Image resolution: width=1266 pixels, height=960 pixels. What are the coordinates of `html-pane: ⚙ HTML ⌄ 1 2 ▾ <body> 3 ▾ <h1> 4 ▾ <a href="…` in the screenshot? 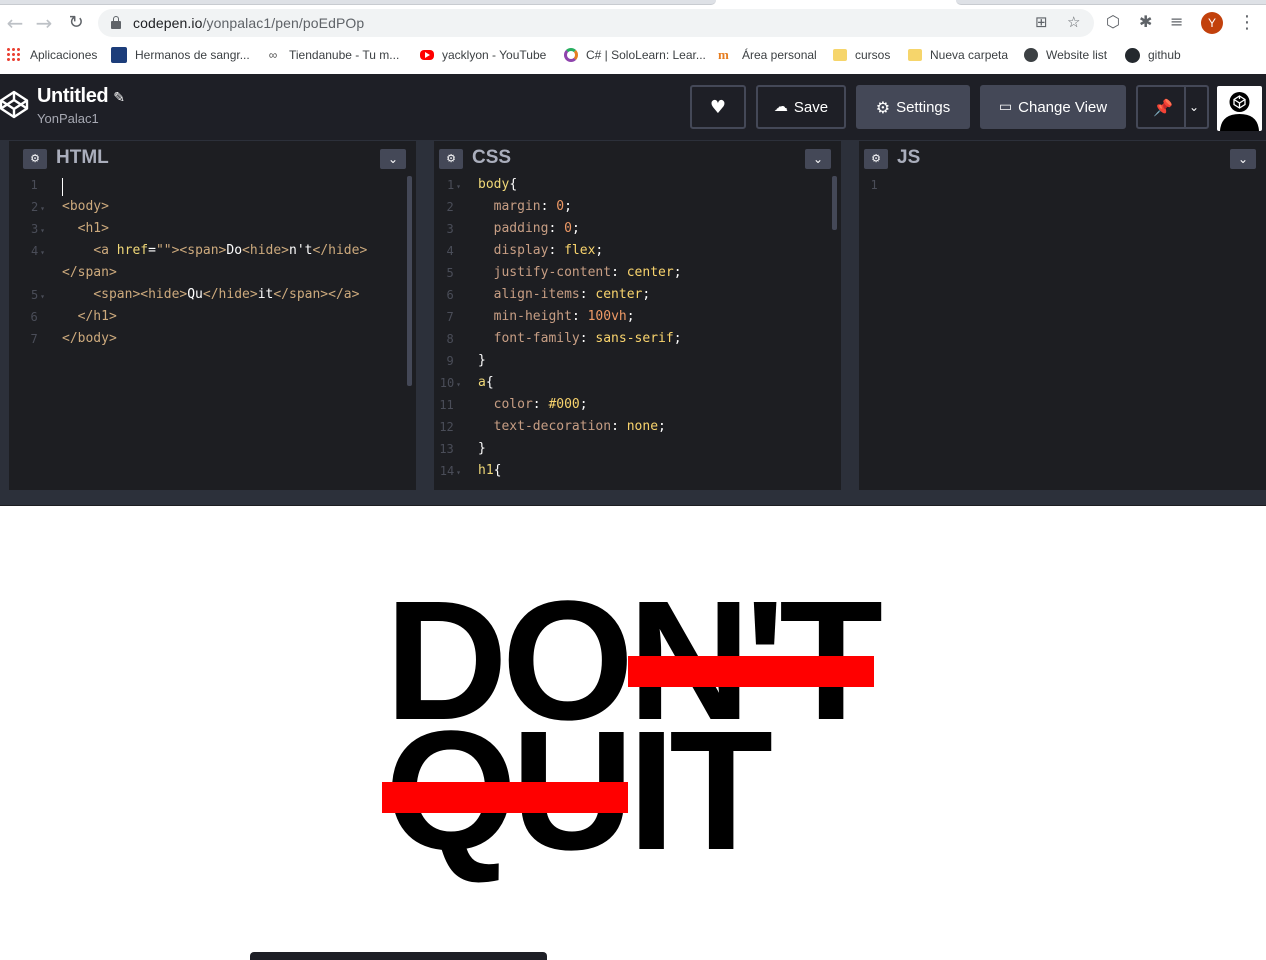 It's located at (212, 315).